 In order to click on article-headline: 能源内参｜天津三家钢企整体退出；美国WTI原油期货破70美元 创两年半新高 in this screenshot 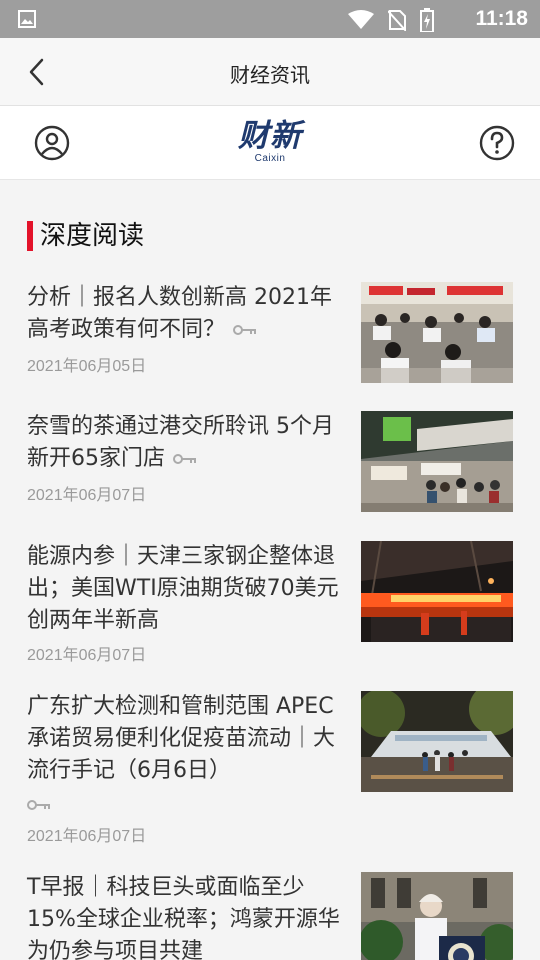, I will do `click(183, 588)`.